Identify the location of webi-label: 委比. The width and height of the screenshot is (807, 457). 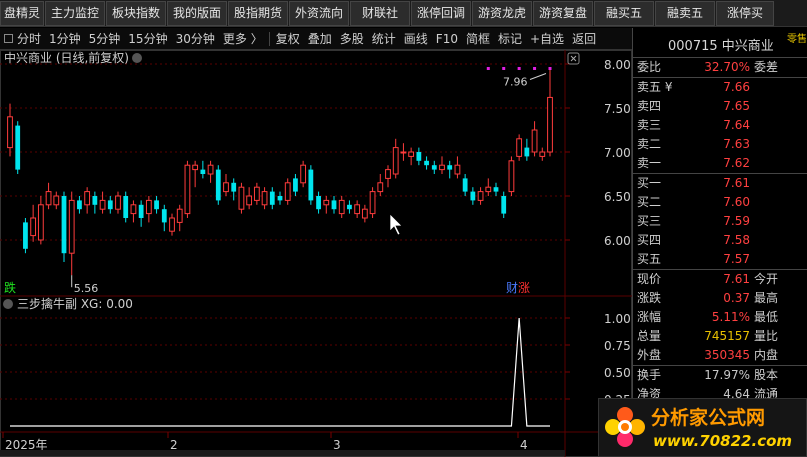
(649, 67).